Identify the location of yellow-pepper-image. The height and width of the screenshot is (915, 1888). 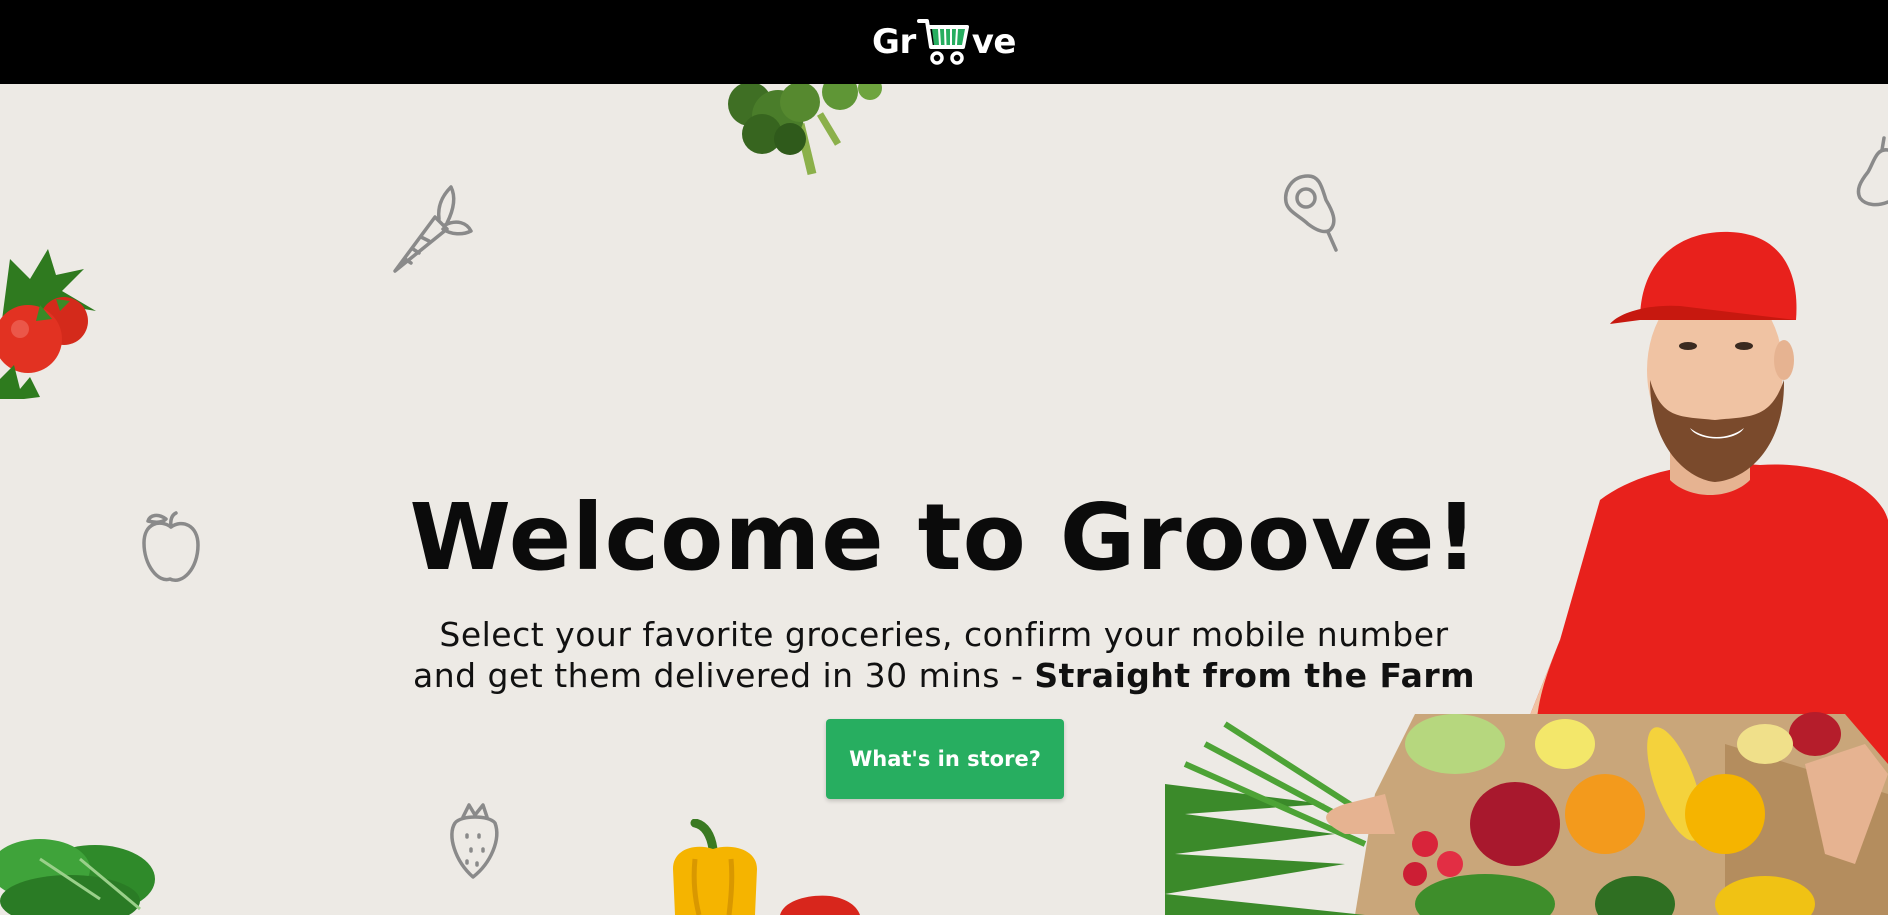
(715, 867).